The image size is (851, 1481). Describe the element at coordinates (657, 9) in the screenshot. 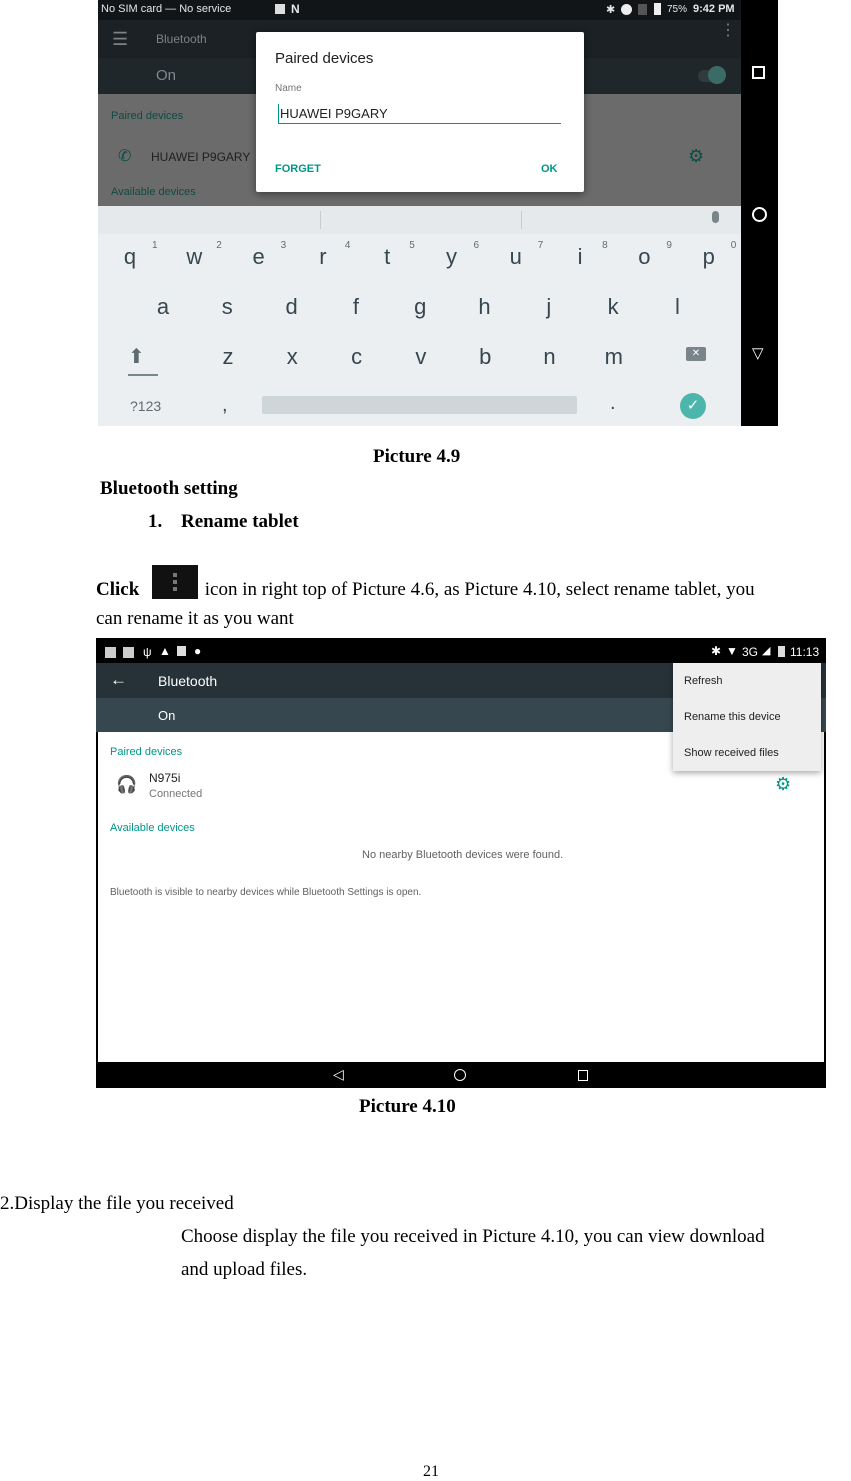

I see `battery-charging-icon` at that location.